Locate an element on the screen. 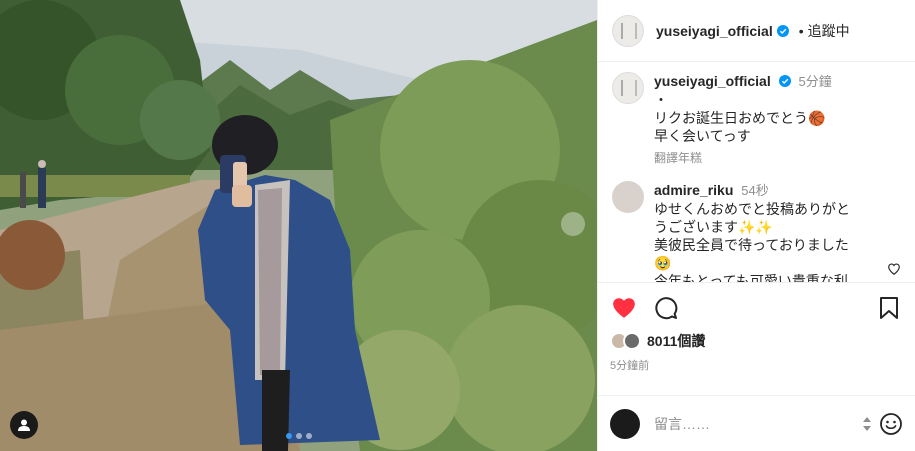 The height and width of the screenshot is (451, 915). commenter-username: admire_riku is located at coordinates (693, 190).